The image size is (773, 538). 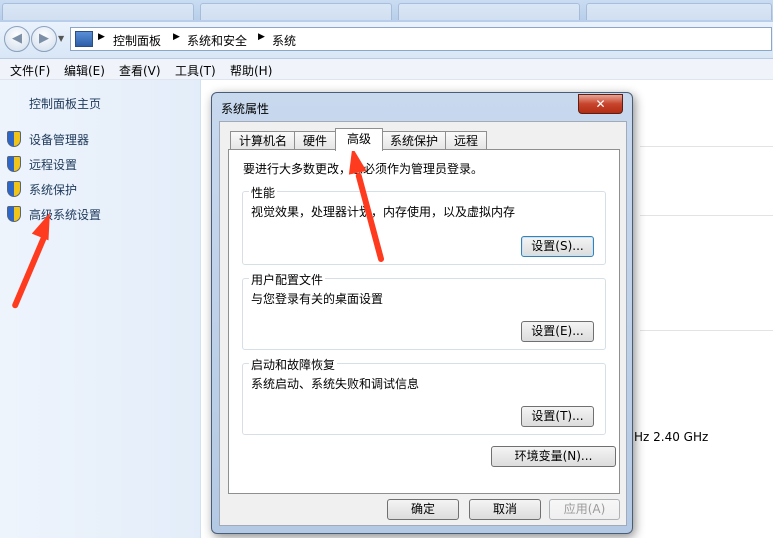 I want to click on cpu-speed-text: Hz 2.40 GHz, so click(x=671, y=437).